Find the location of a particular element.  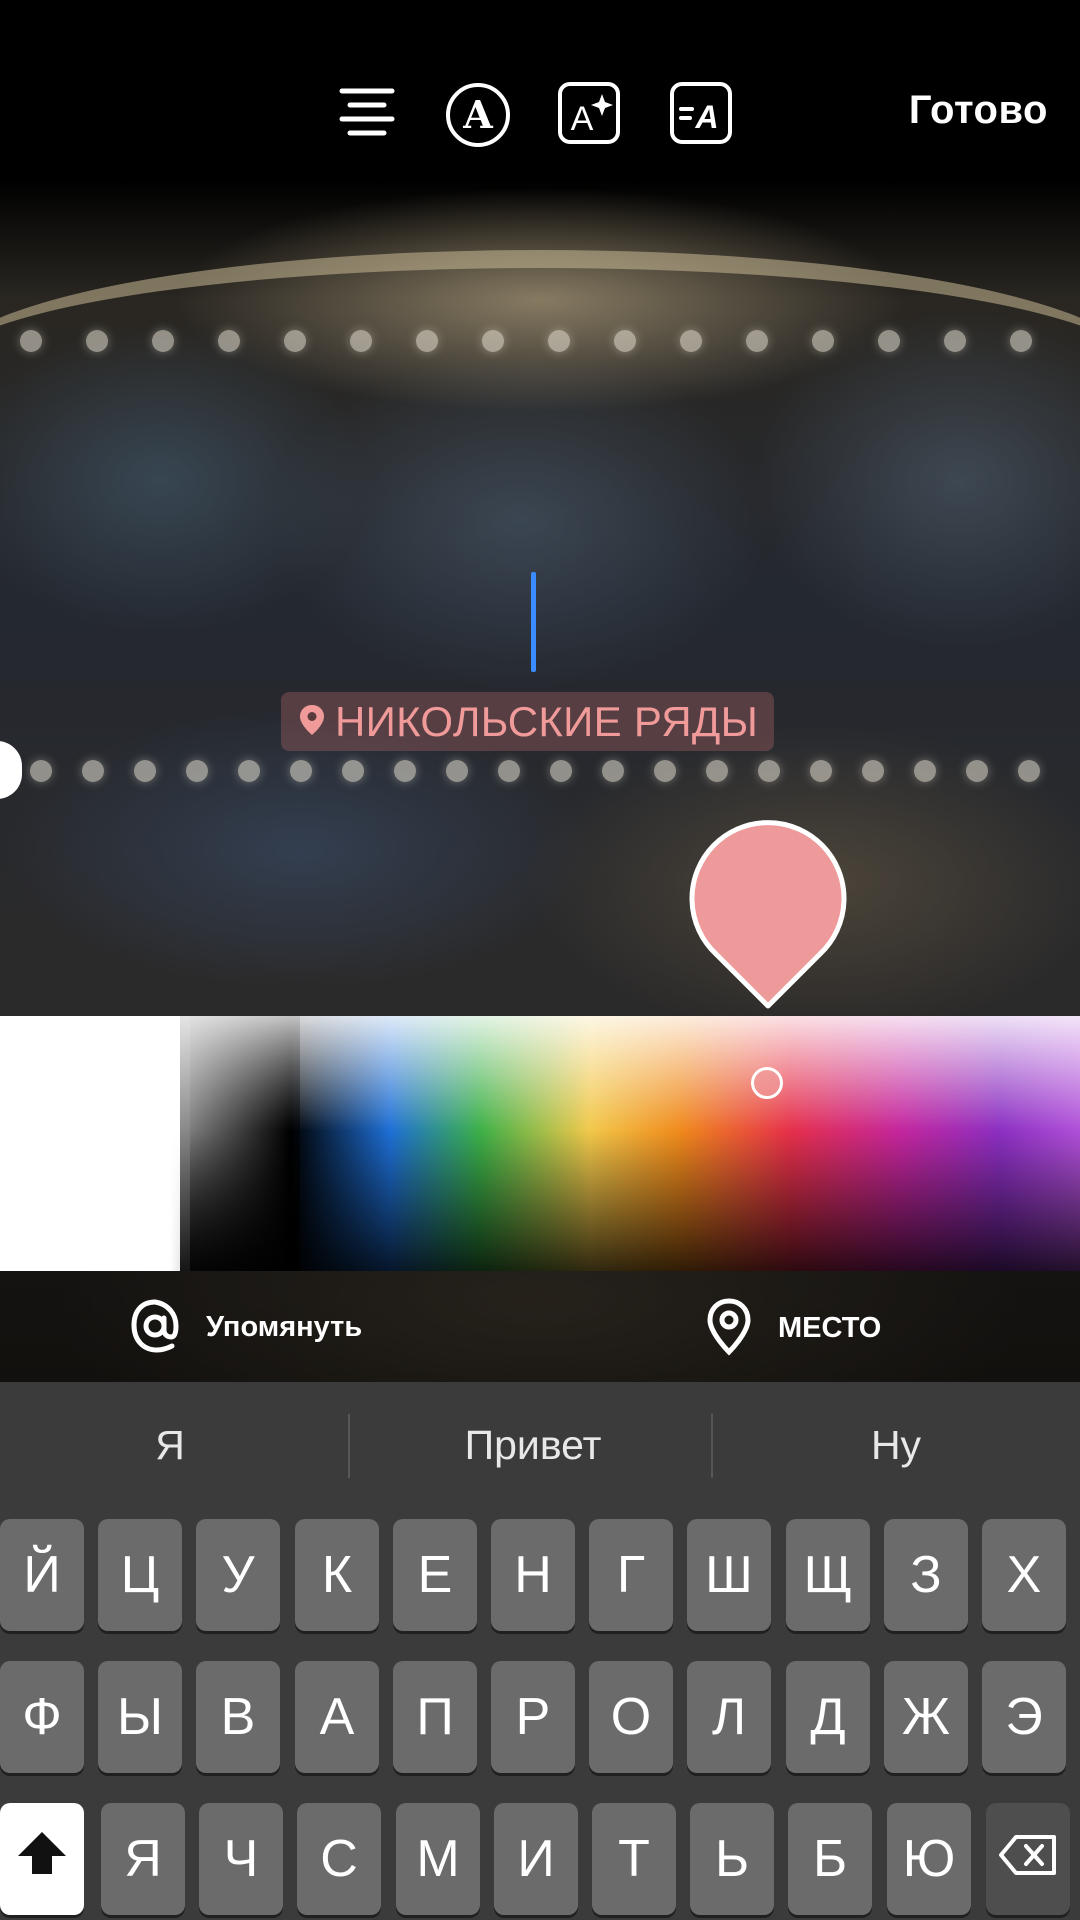

key-Э: Э is located at coordinates (1024, 1717).